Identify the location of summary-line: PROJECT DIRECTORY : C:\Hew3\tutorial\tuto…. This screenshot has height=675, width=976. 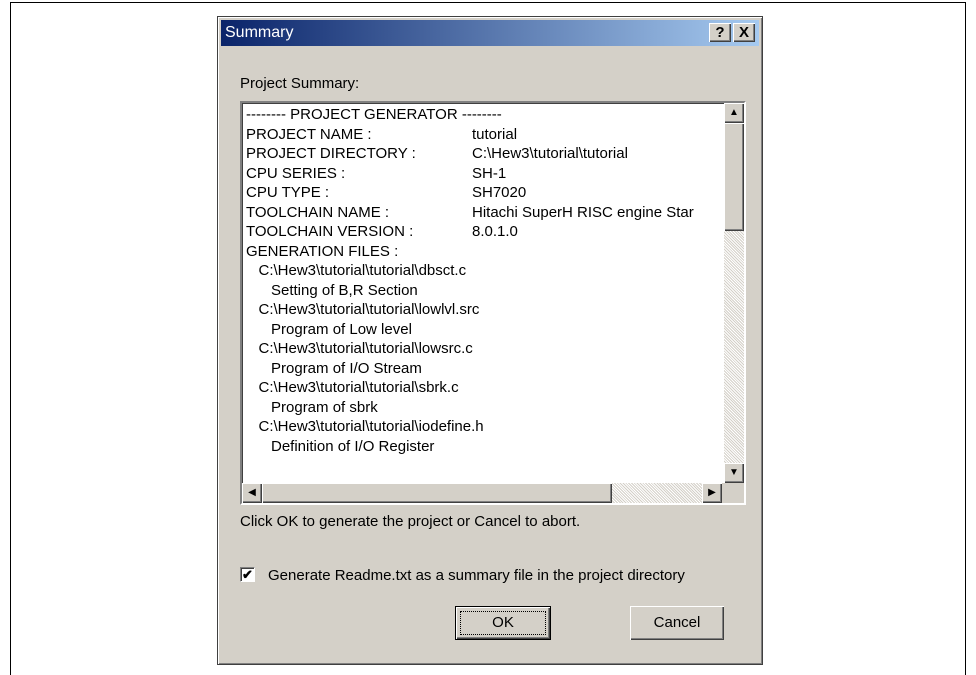
(481, 154).